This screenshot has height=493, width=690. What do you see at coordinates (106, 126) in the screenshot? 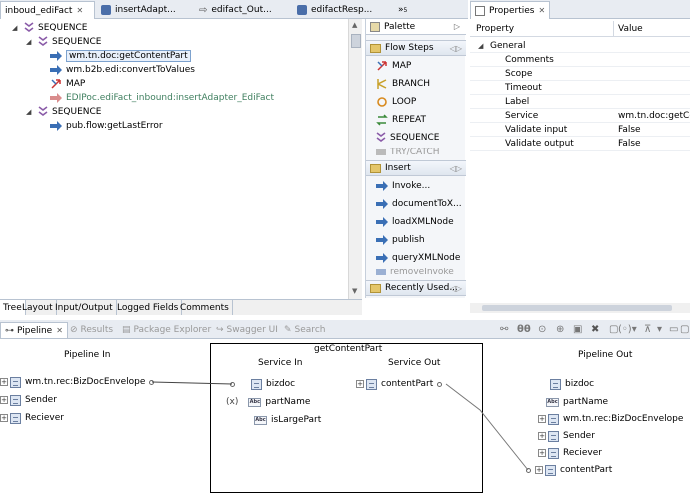
I see `tree-item: pub.flow:getLastError` at bounding box center [106, 126].